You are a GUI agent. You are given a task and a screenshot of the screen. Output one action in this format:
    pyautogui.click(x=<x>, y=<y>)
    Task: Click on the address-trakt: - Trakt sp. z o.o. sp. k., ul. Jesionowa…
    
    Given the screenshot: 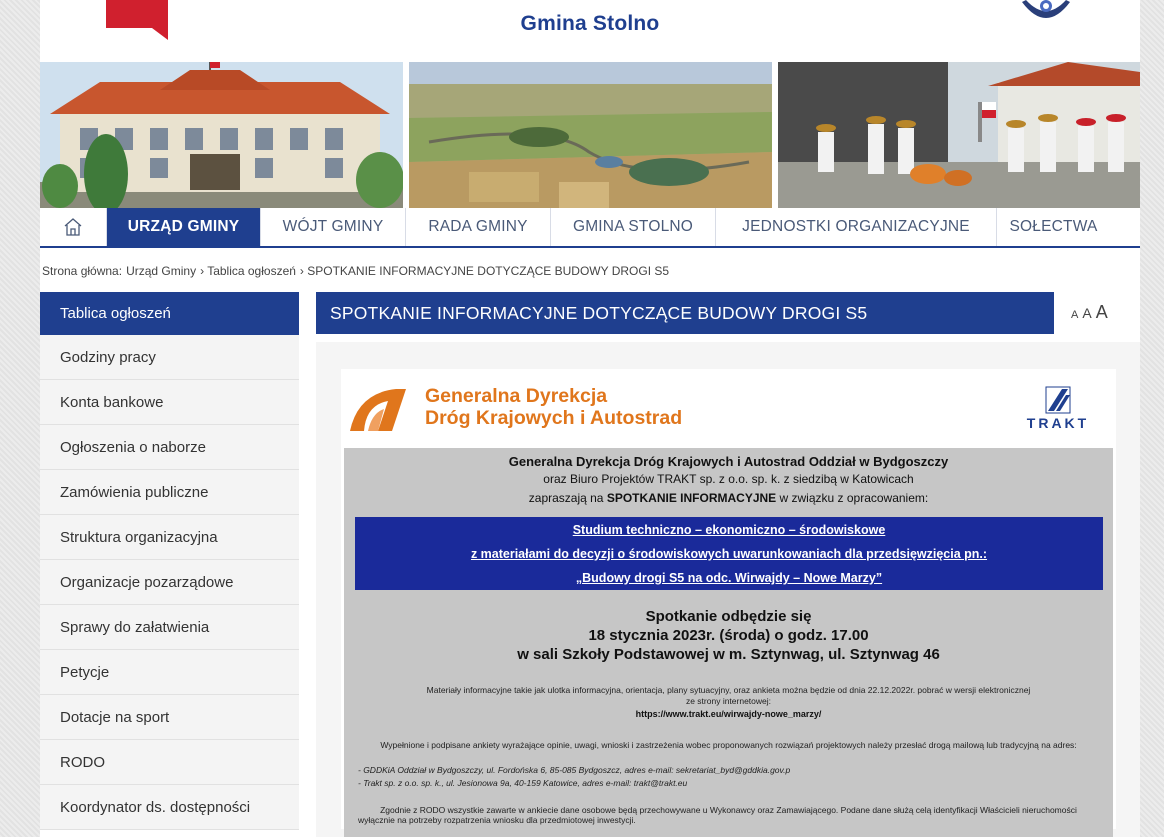 What is the action you would take?
    pyautogui.click(x=523, y=783)
    